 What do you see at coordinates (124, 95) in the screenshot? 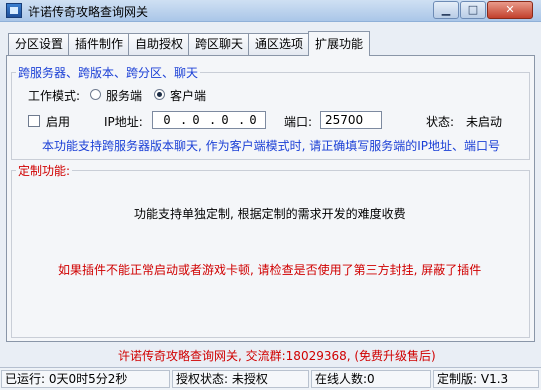
I see `mode-server-label: 服务端` at bounding box center [124, 95].